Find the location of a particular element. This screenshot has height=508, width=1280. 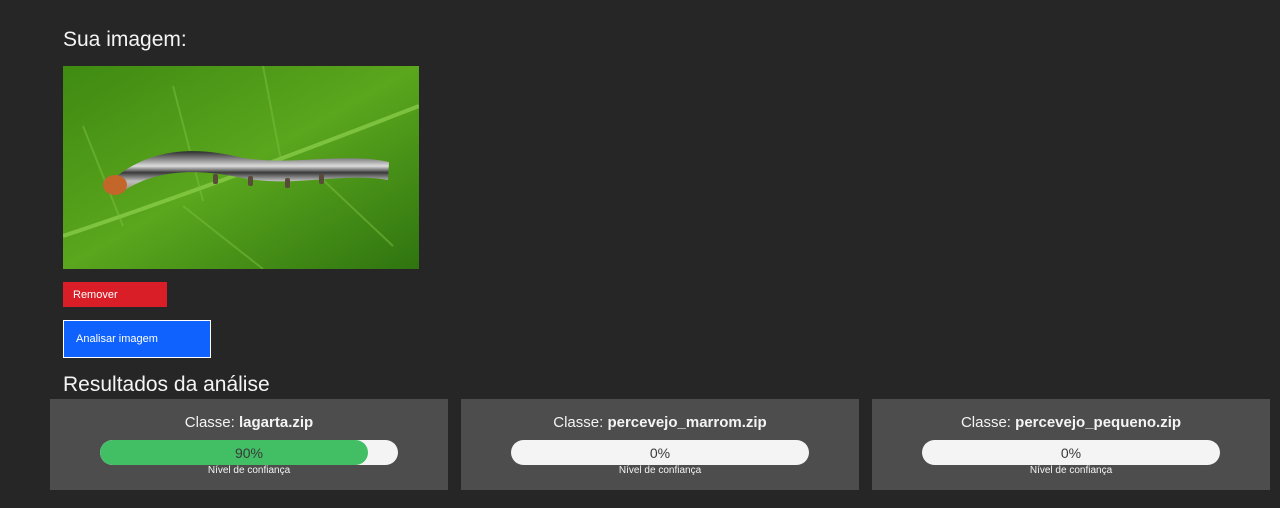

result-class-title: Classe: lagarta.zip is located at coordinates (249, 422).